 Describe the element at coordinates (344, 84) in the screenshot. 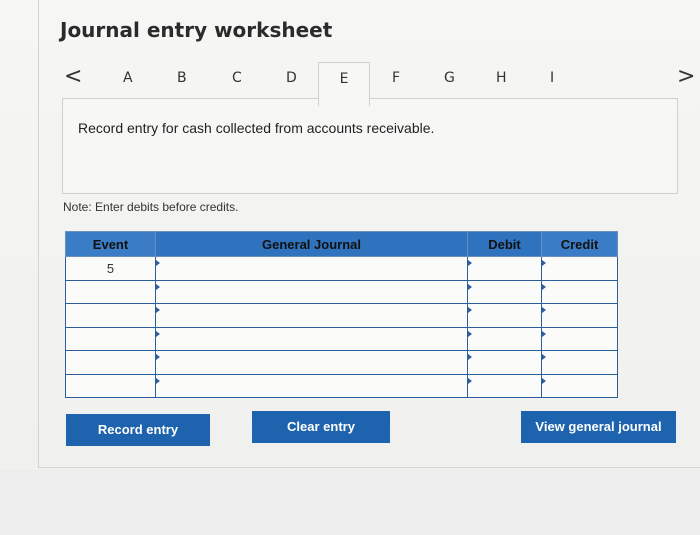

I see `tab-e: E` at that location.